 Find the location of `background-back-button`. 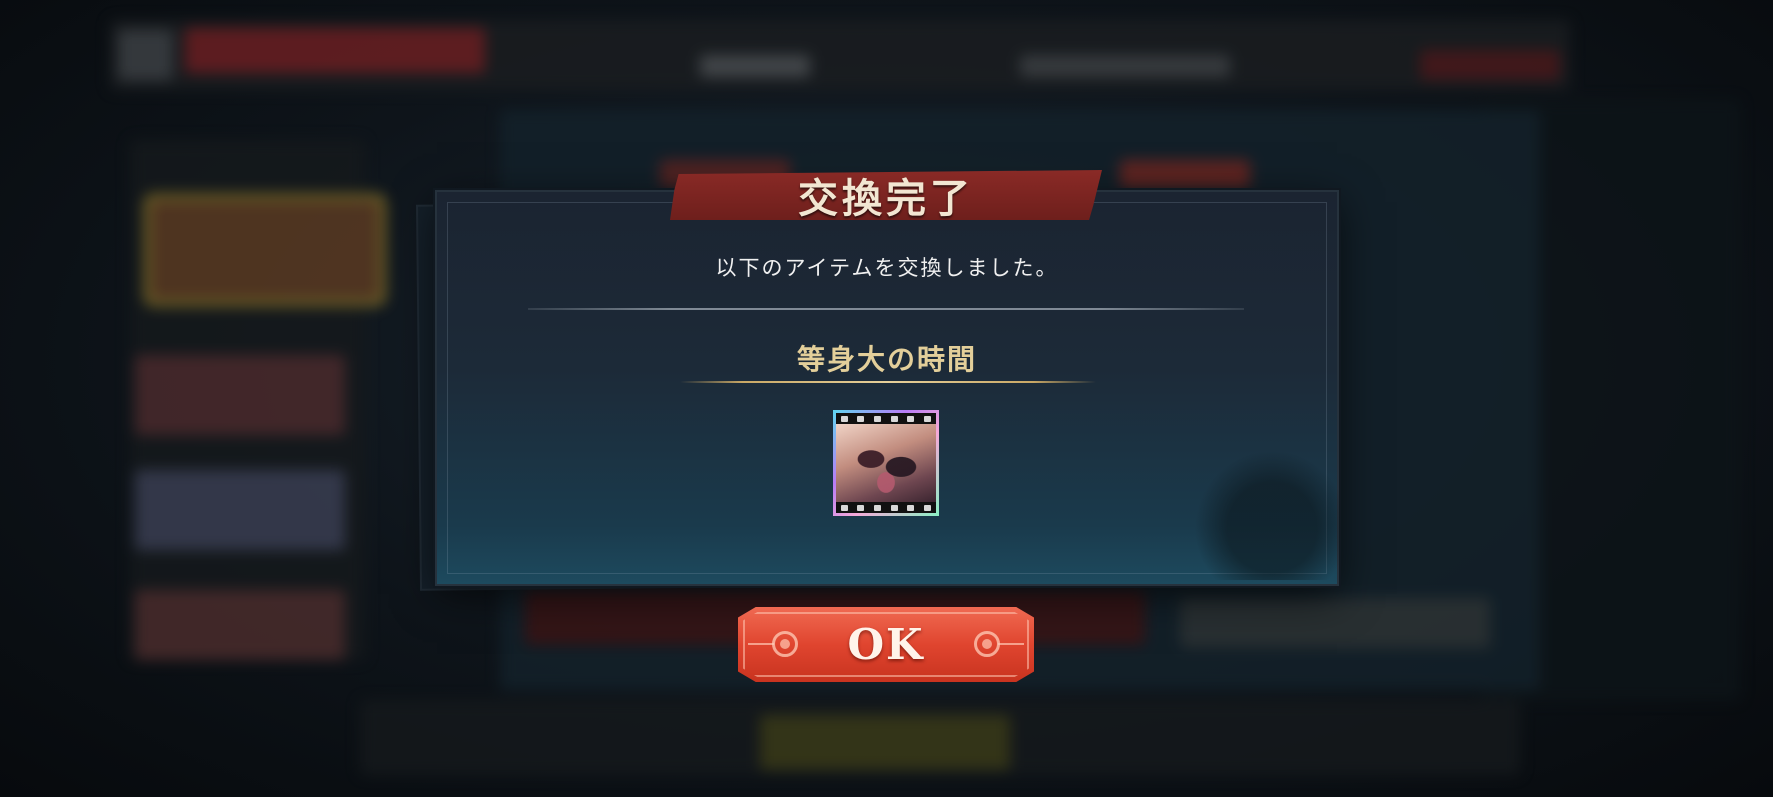

background-back-button is located at coordinates (145, 55).